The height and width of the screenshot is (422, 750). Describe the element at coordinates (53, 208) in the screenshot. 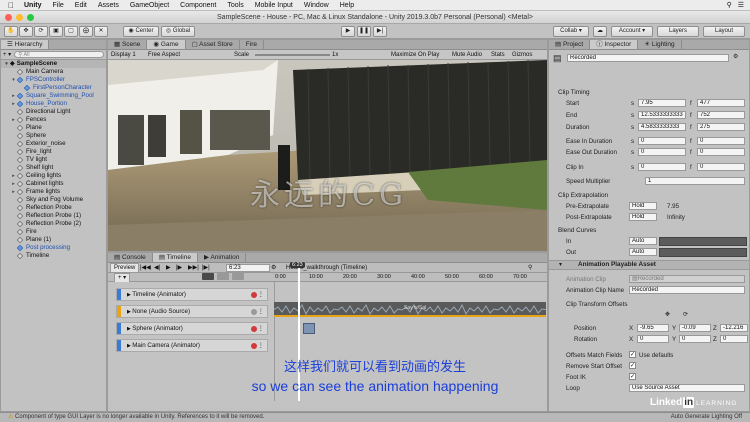

I see `hierarchy-item: Reflection Probe` at that location.